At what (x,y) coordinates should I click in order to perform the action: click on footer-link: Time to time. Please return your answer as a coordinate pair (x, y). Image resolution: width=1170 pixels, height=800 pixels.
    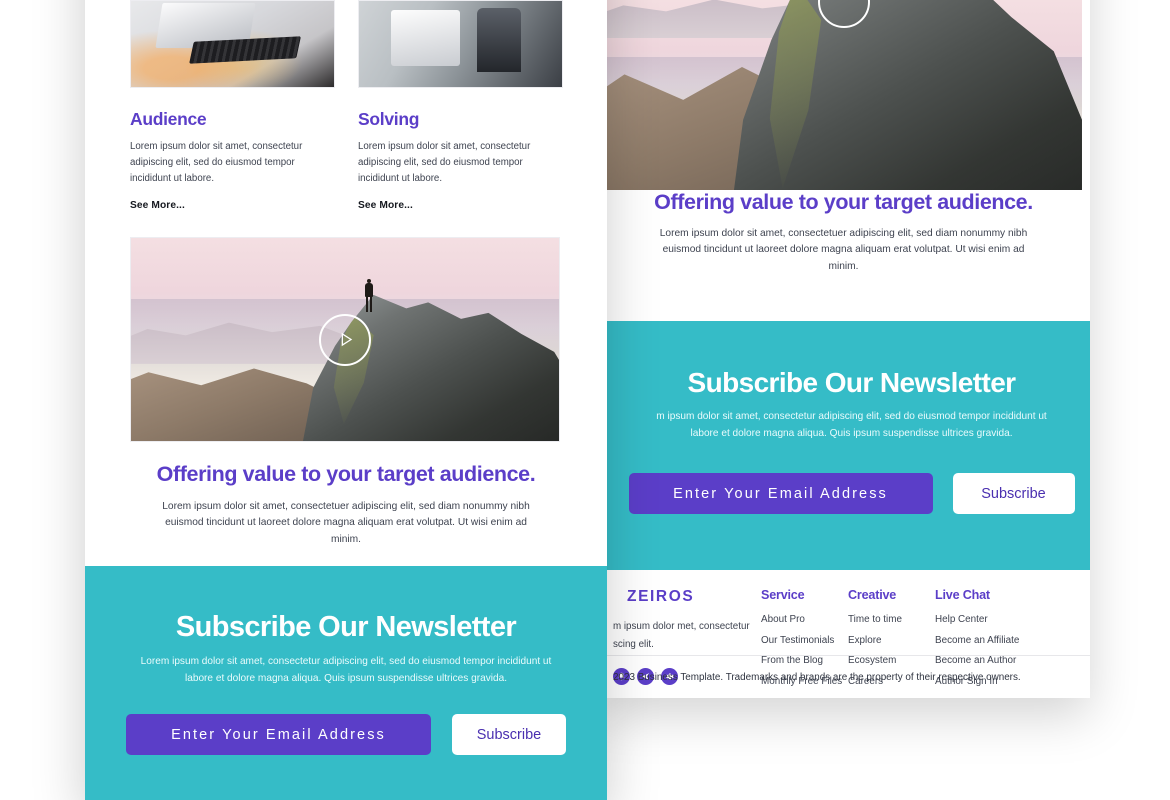
    Looking at the image, I should click on (891, 619).